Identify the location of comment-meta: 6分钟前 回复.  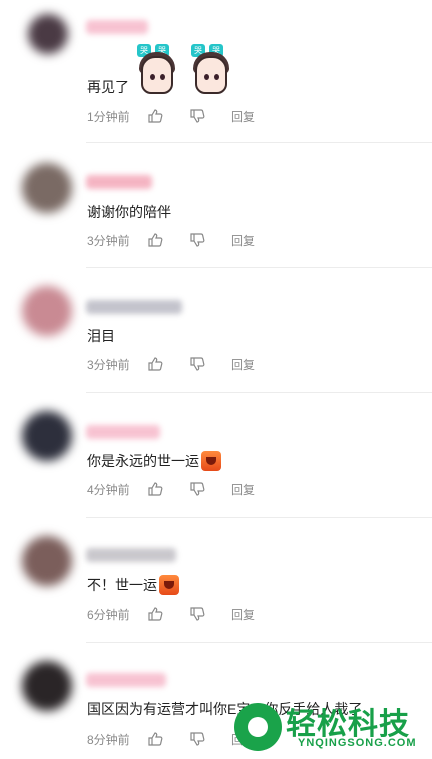
(171, 614).